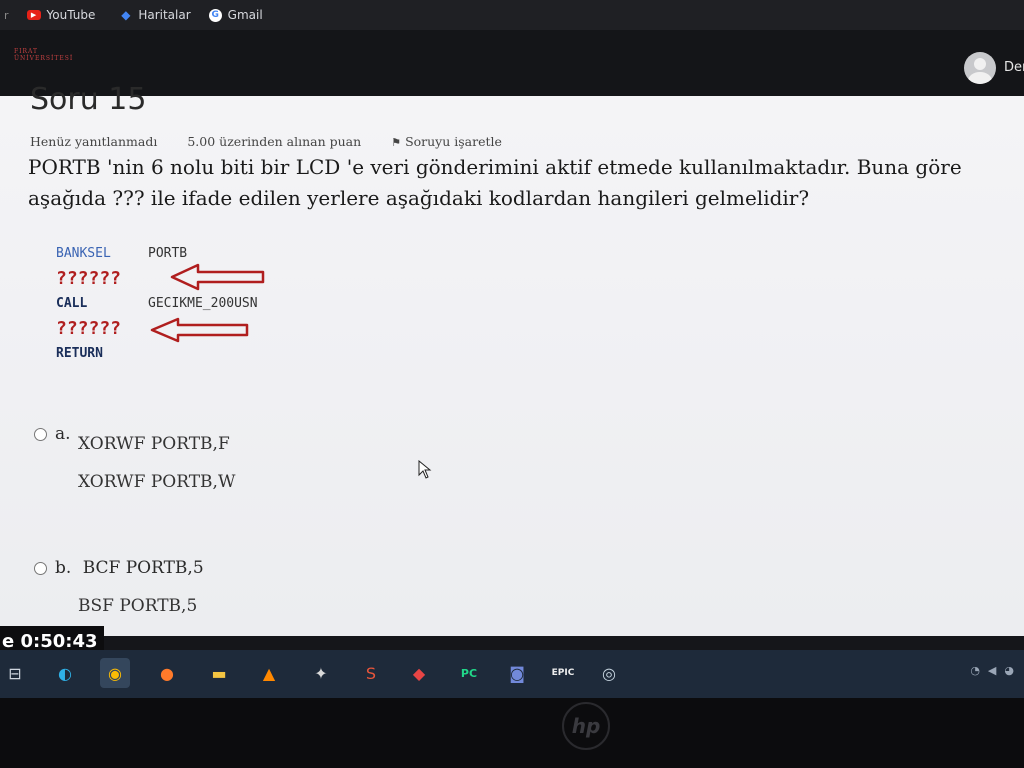 Image resolution: width=1024 pixels, height=768 pixels. What do you see at coordinates (609, 673) in the screenshot?
I see `steam-icon: ◎` at bounding box center [609, 673].